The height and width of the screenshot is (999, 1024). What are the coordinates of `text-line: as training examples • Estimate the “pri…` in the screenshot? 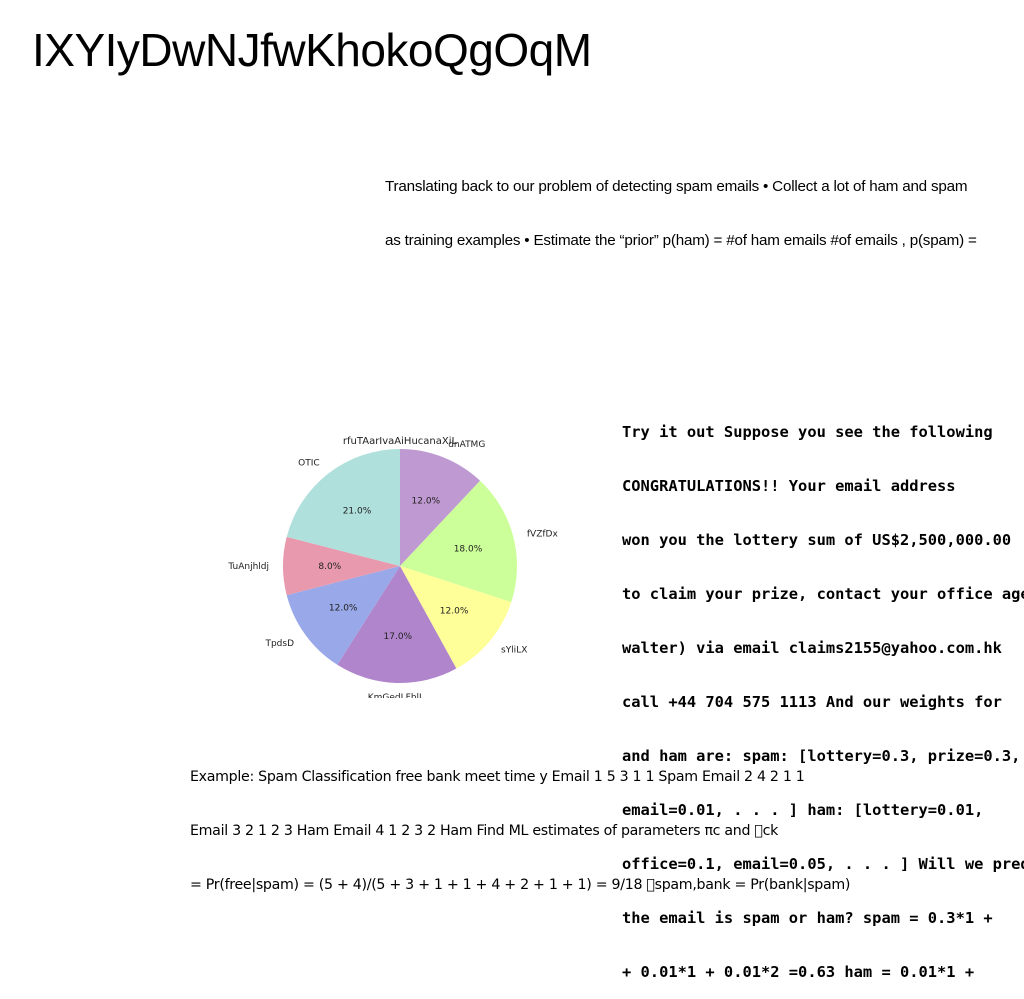 It's located at (681, 240).